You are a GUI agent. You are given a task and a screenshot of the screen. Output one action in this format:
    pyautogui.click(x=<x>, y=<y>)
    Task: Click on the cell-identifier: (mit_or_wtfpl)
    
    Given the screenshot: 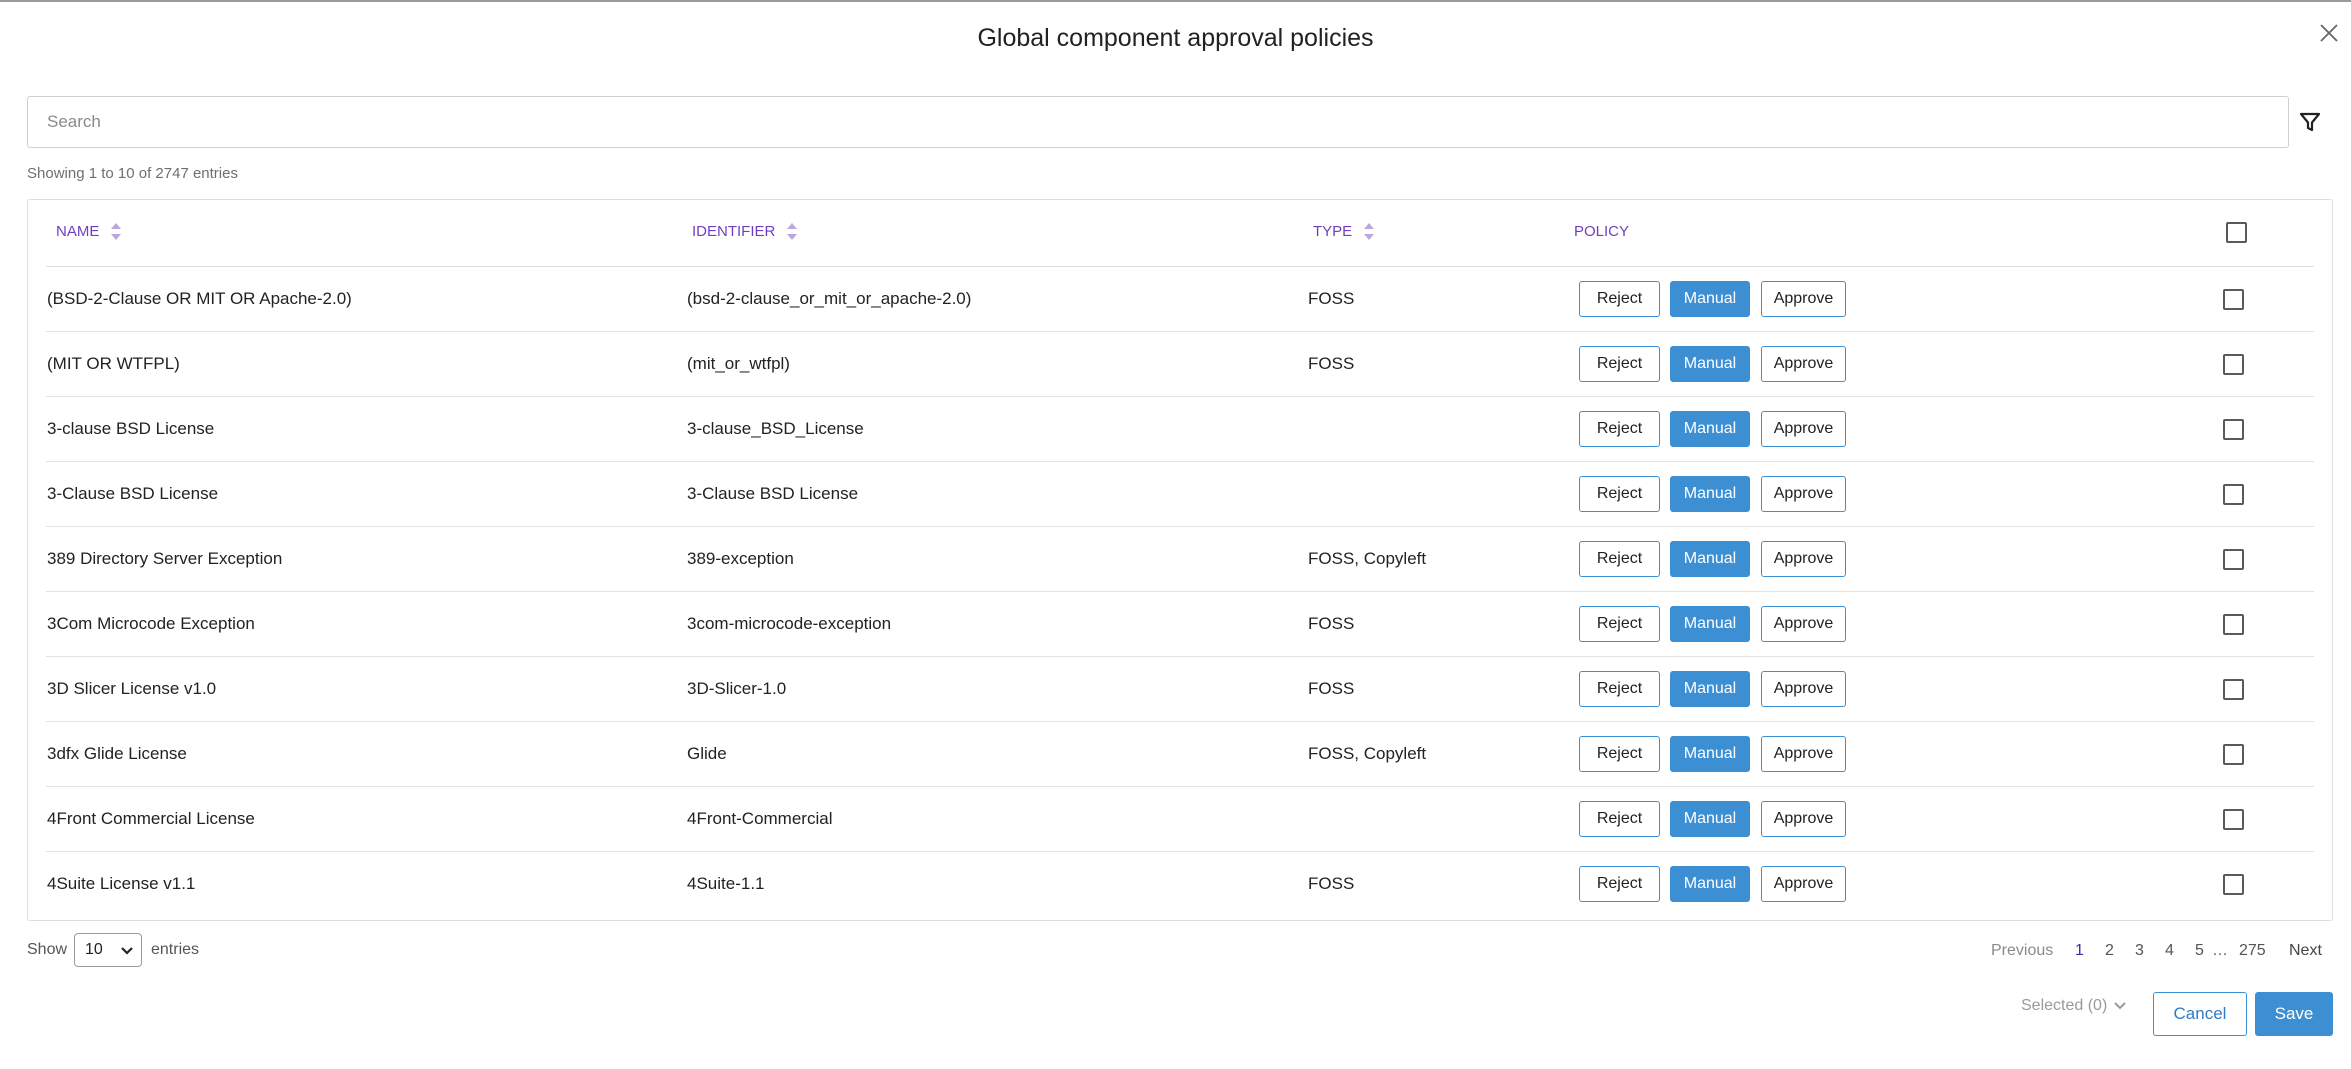 What is the action you would take?
    pyautogui.click(x=738, y=363)
    